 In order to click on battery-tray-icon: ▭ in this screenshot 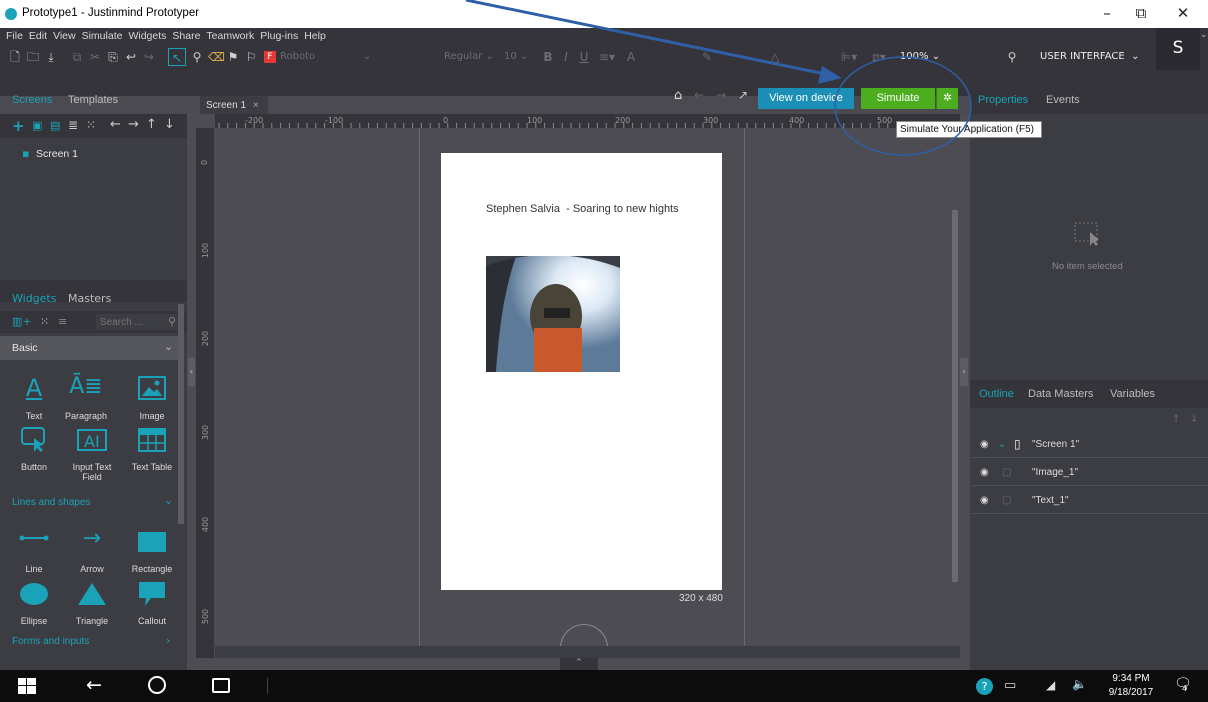, I will do `click(1010, 685)`.